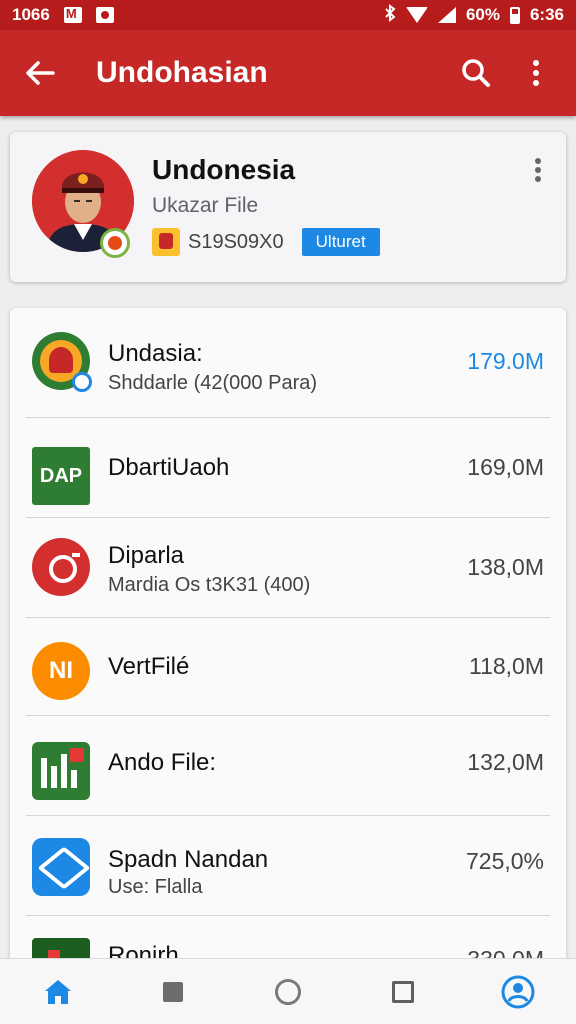 This screenshot has height=1024, width=576. I want to click on battery-icon, so click(514, 15).